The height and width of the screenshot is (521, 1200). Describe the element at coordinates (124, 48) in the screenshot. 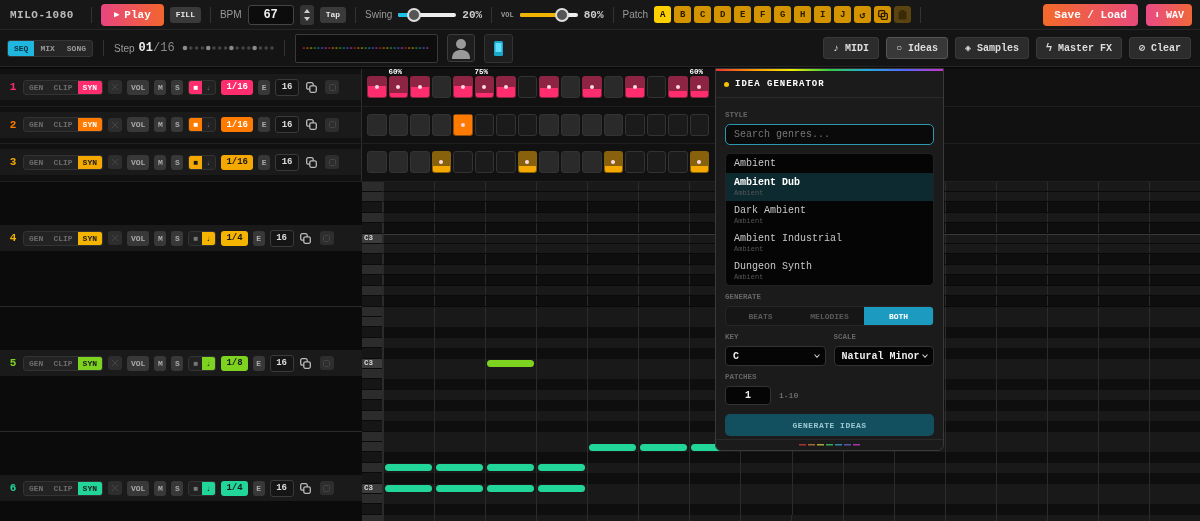

I see `step-label: Step` at that location.